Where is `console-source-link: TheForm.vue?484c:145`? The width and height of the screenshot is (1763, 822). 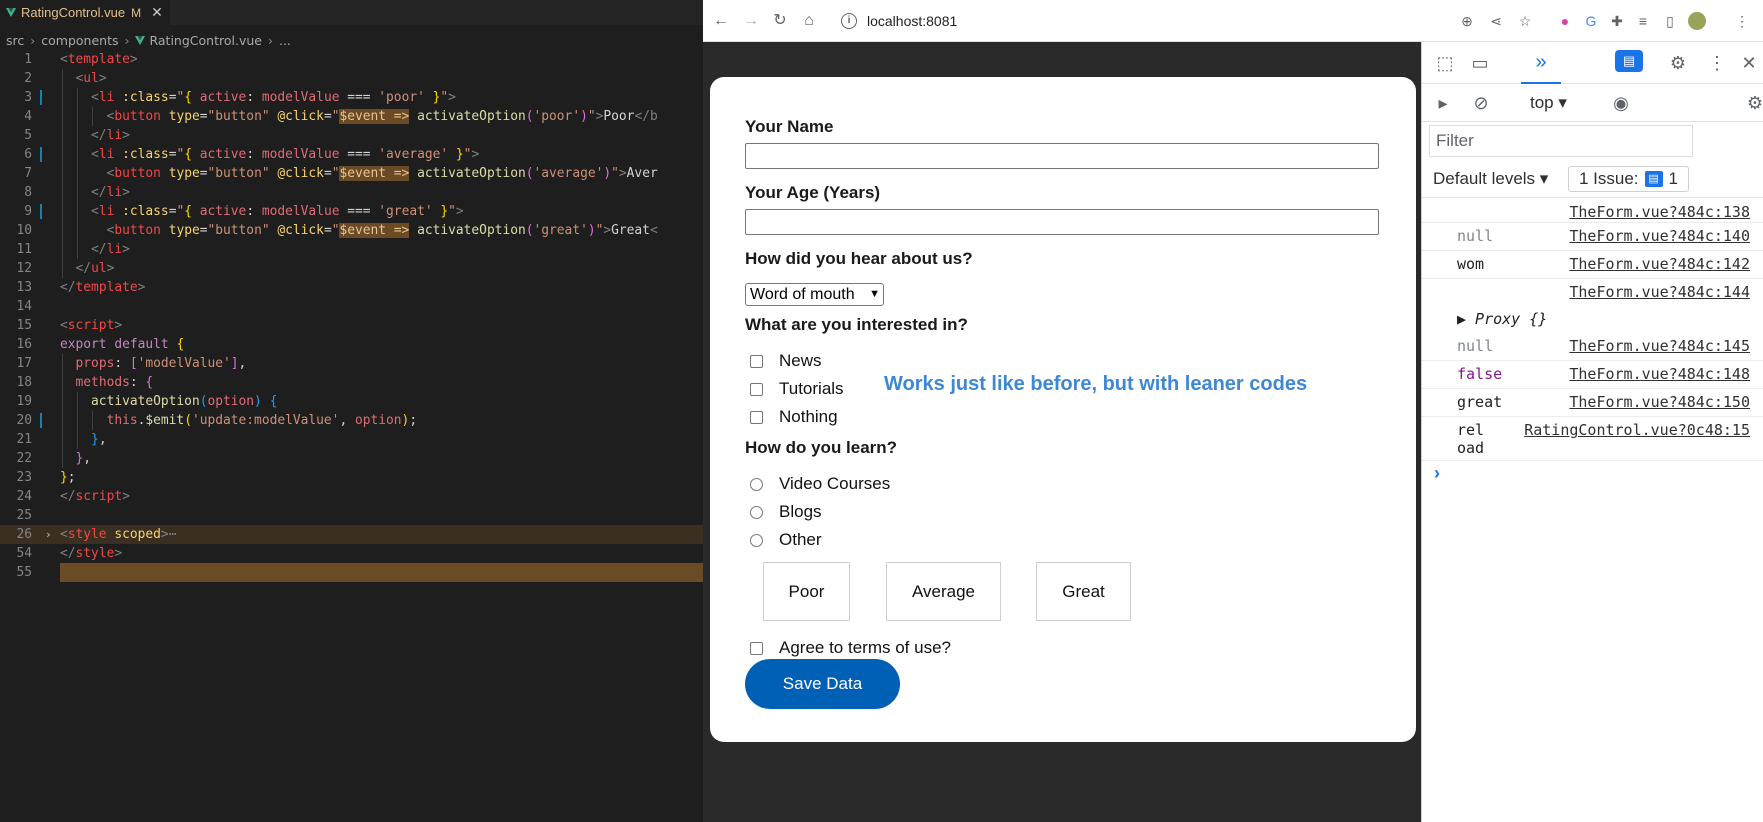 console-source-link: TheForm.vue?484c:145 is located at coordinates (1659, 346).